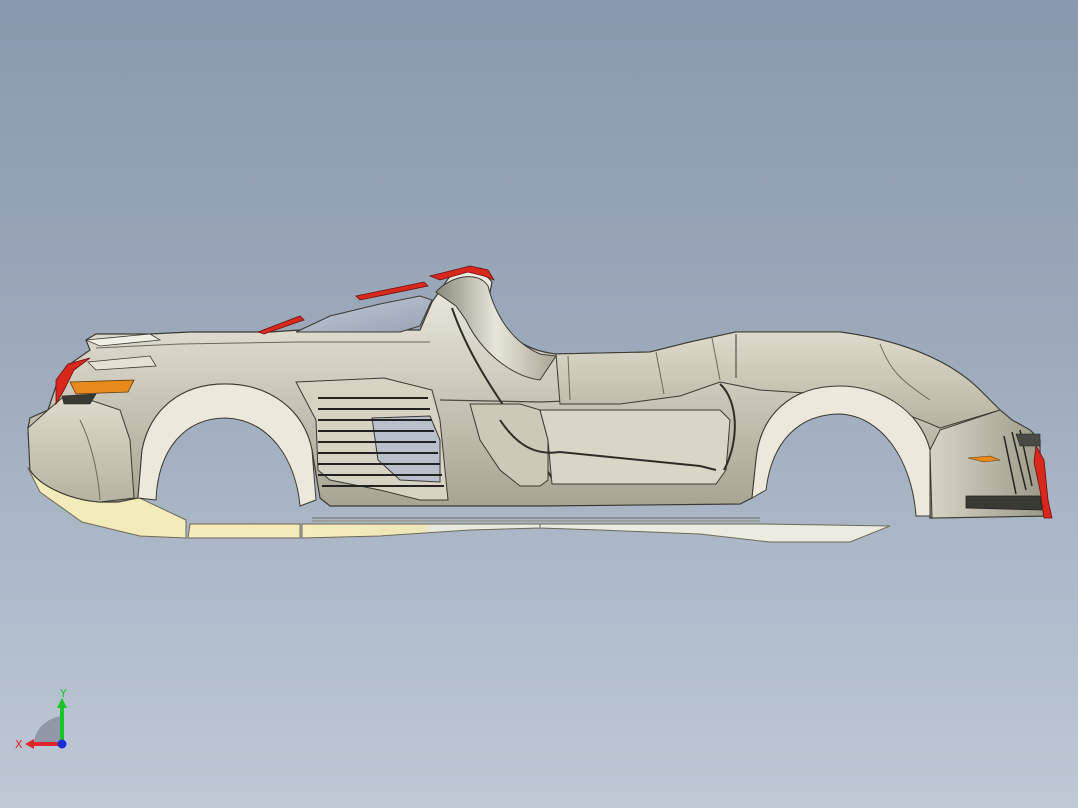 This screenshot has width=1078, height=808. I want to click on x-axis-label: X, so click(19, 744).